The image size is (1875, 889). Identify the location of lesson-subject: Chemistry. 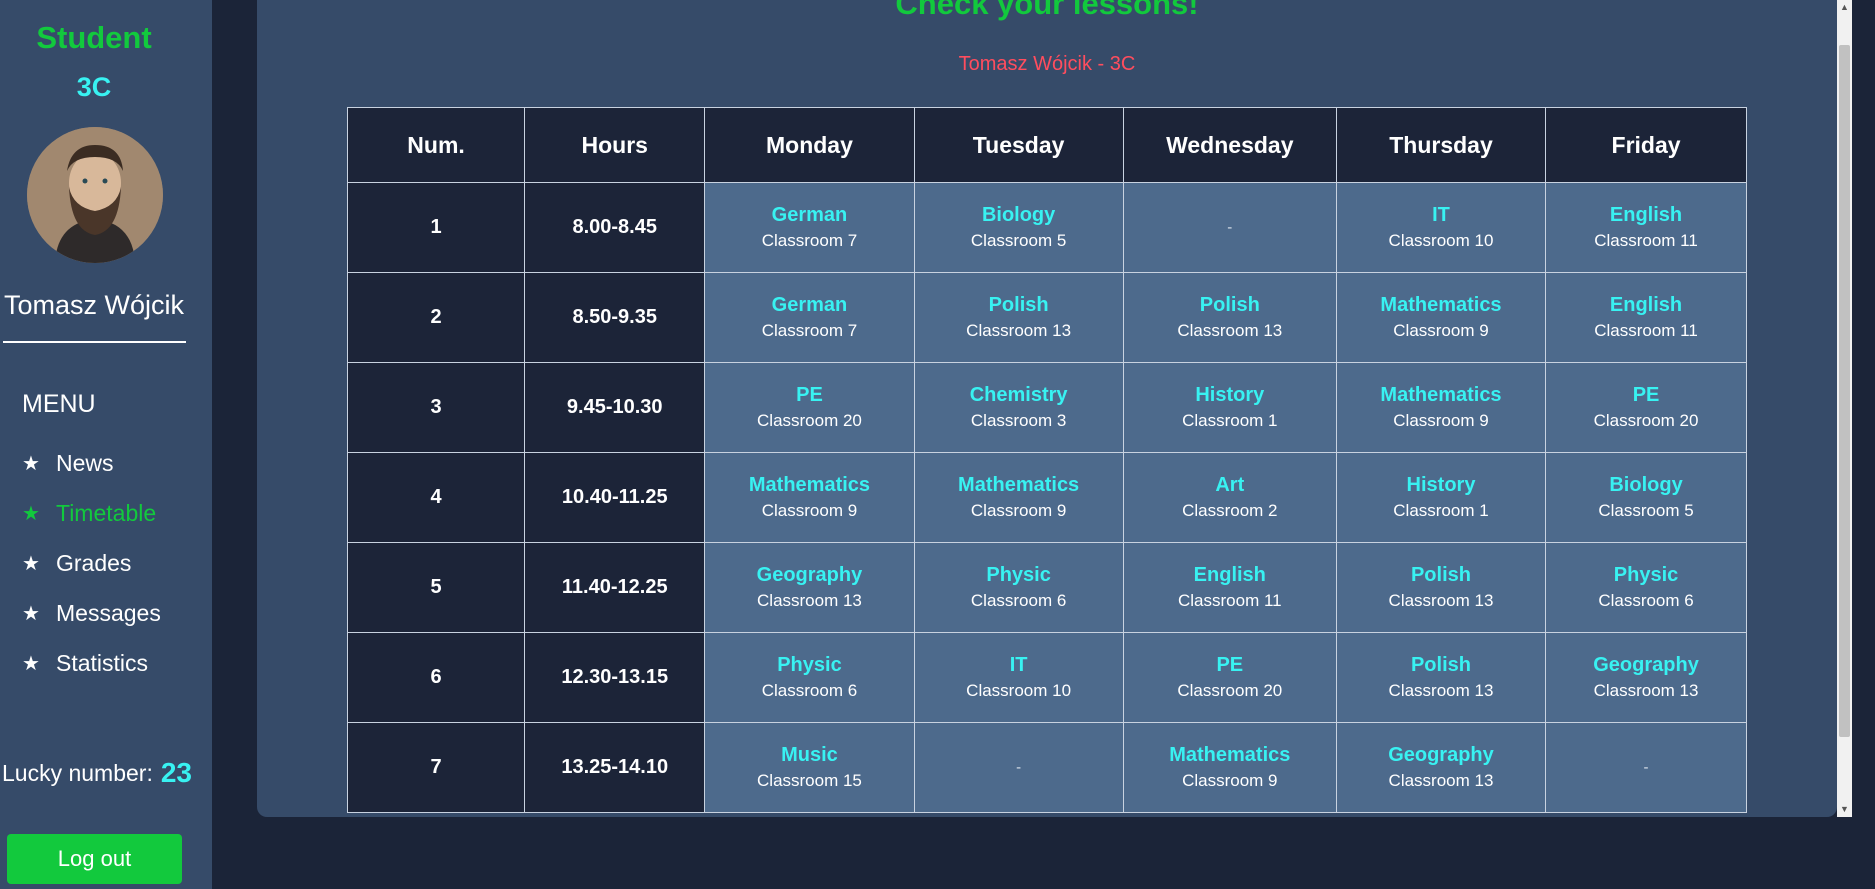
(1018, 394).